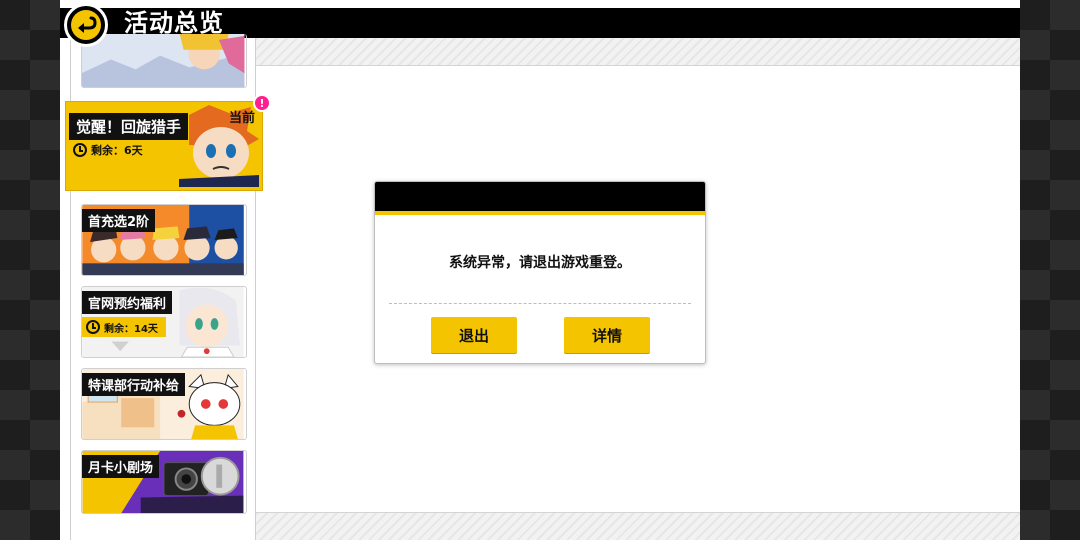  I want to click on dialog-divider, so click(540, 303).